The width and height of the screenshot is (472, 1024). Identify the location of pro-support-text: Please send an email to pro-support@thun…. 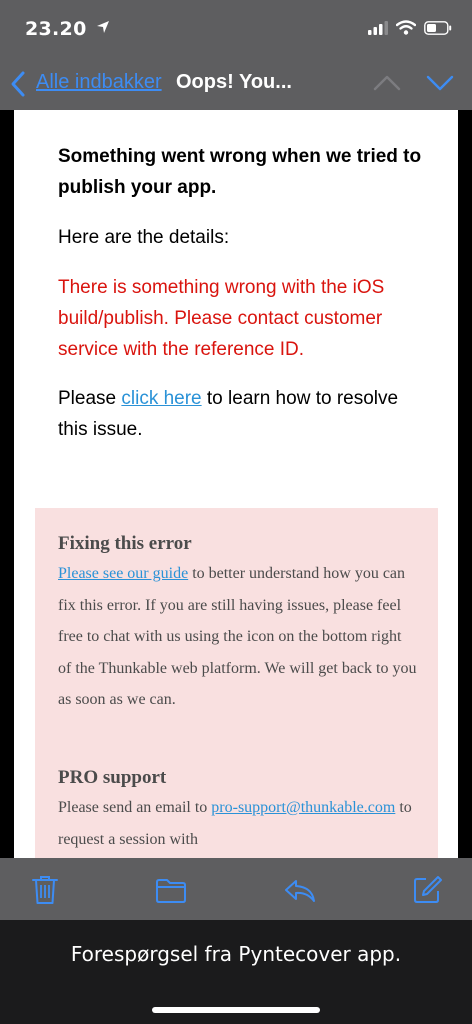
(235, 823).